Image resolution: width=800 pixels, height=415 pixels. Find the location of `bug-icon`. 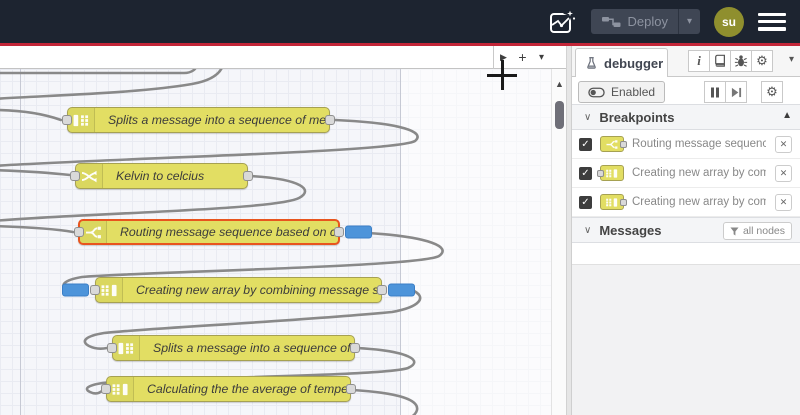

bug-icon is located at coordinates (741, 61).